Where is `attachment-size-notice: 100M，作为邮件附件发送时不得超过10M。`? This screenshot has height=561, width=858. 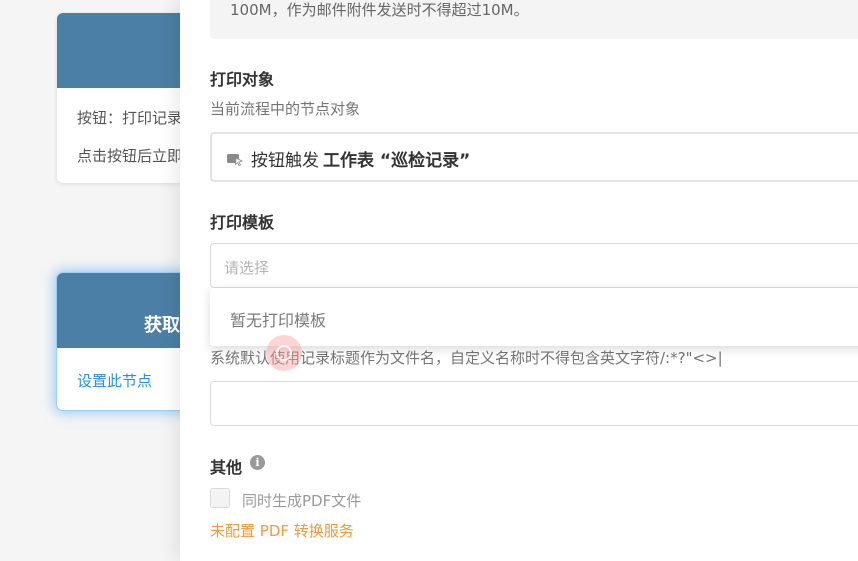
attachment-size-notice: 100M，作为邮件附件发送时不得超过10M。 is located at coordinates (534, 19).